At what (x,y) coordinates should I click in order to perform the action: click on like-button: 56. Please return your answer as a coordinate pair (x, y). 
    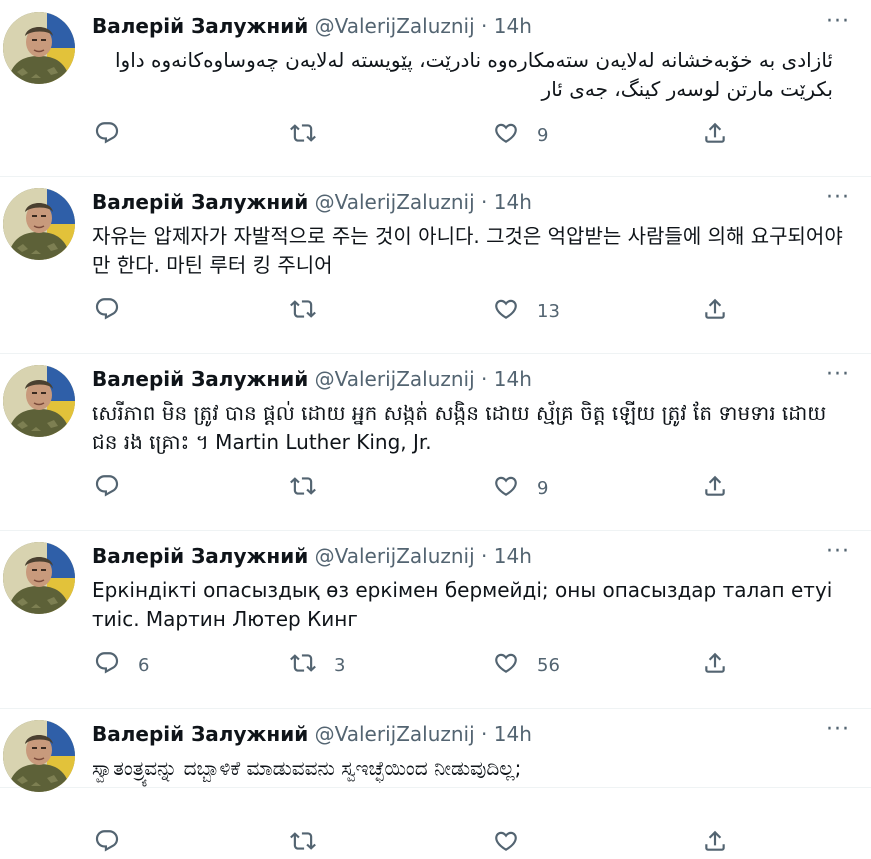
    Looking at the image, I should click on (526, 665).